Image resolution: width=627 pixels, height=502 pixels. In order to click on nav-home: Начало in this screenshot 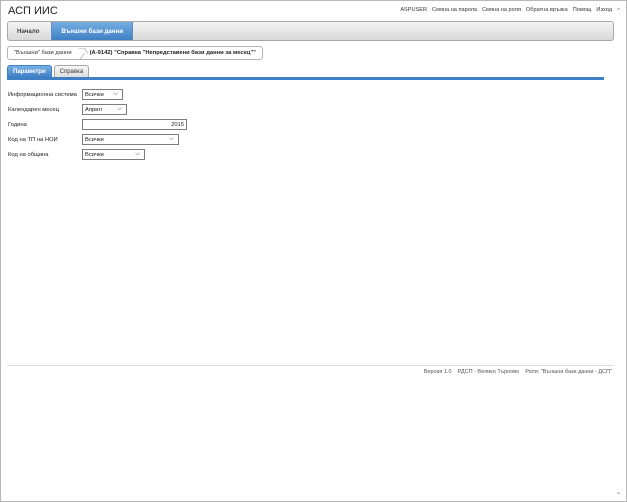, I will do `click(28, 31)`.